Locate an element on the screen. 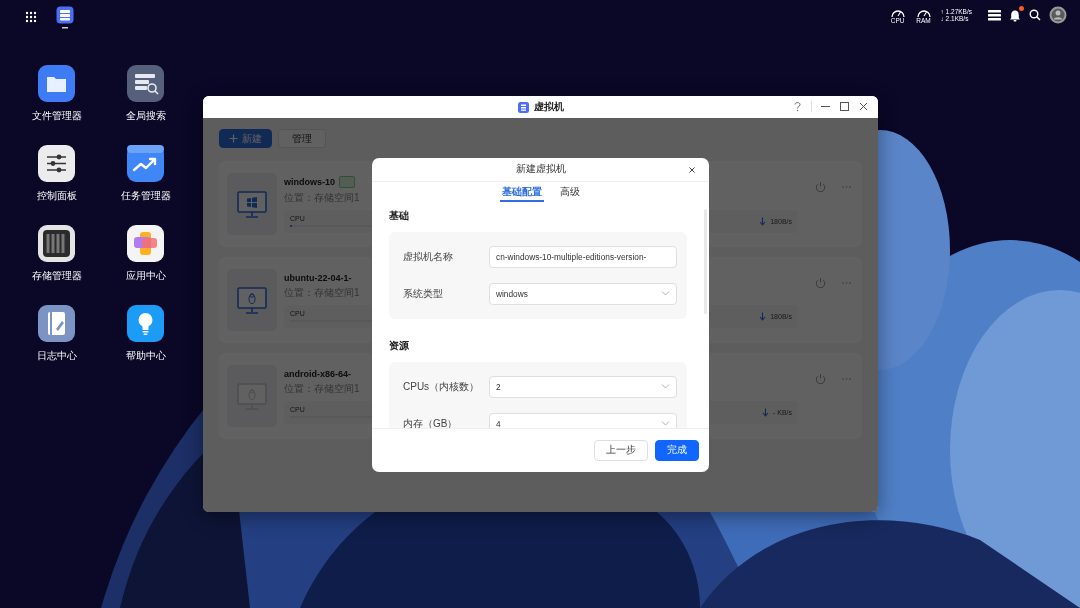 Image resolution: width=1080 pixels, height=608 pixels. vm-name: windows-10 is located at coordinates (309, 181).